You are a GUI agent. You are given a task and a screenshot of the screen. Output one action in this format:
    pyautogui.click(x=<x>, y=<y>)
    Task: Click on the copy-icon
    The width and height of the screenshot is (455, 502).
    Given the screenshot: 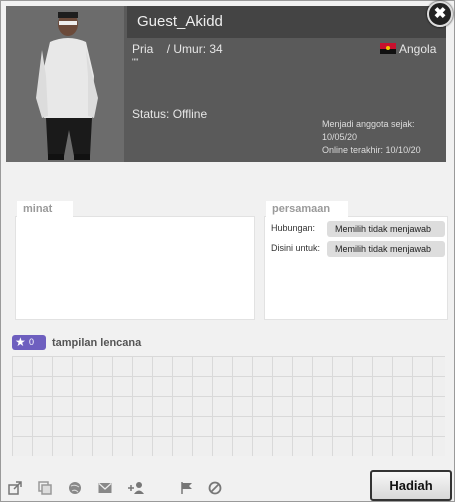 What is the action you would take?
    pyautogui.click(x=45, y=489)
    